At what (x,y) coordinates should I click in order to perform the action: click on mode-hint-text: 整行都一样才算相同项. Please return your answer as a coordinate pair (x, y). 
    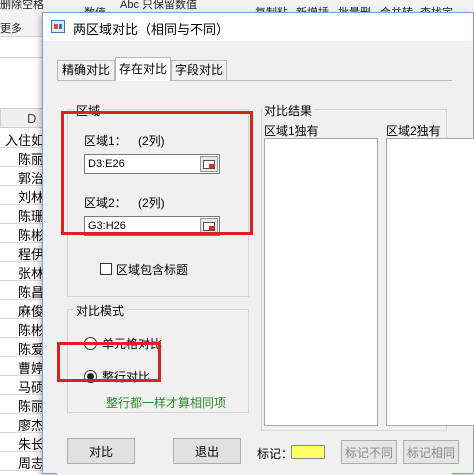
    Looking at the image, I should click on (166, 403).